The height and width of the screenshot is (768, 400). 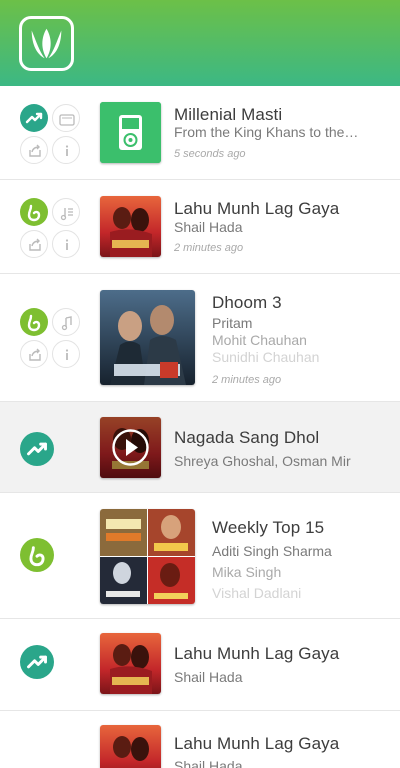 I want to click on artist-name: Mika Singh, so click(x=247, y=572).